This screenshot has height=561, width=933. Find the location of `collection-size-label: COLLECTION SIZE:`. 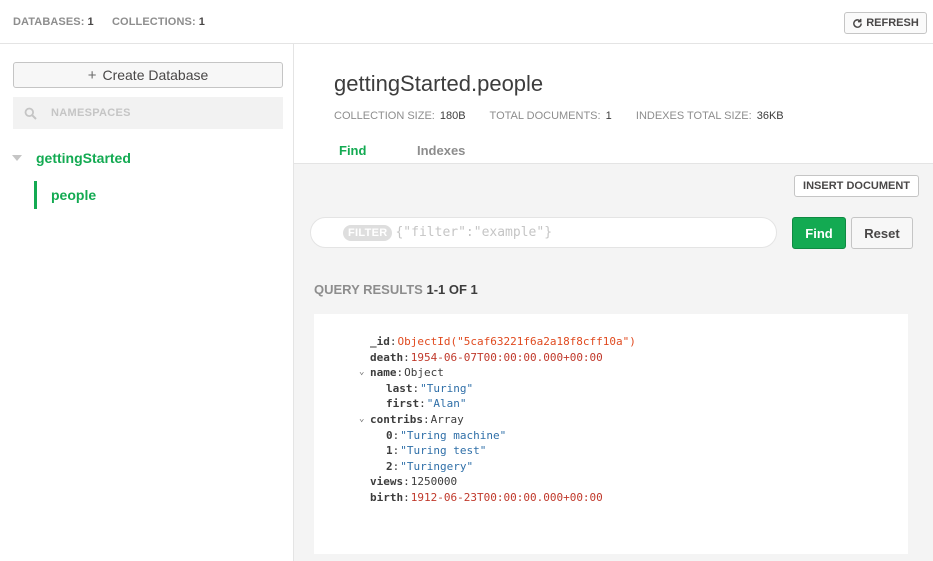

collection-size-label: COLLECTION SIZE: is located at coordinates (384, 116).